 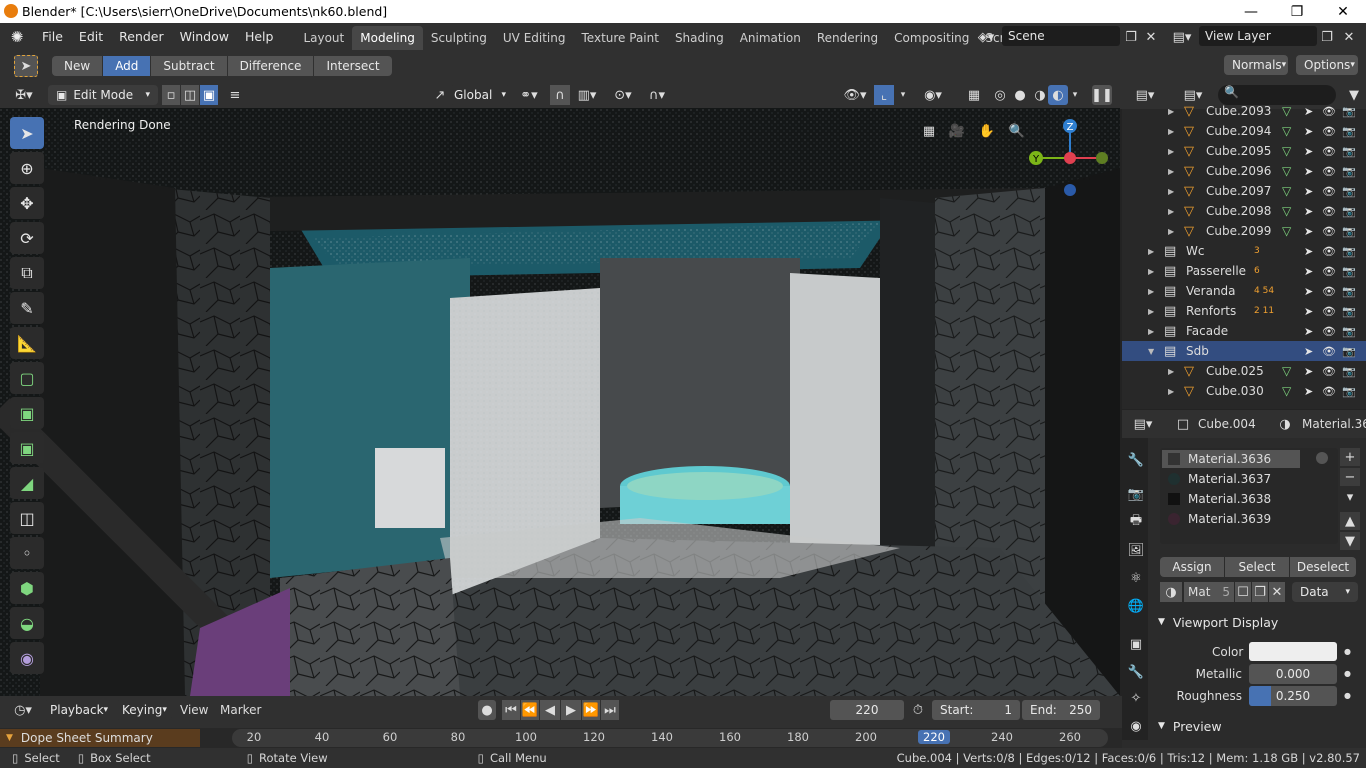 What do you see at coordinates (27, 378) in the screenshot?
I see `add-cube-tool-icon: ▢` at bounding box center [27, 378].